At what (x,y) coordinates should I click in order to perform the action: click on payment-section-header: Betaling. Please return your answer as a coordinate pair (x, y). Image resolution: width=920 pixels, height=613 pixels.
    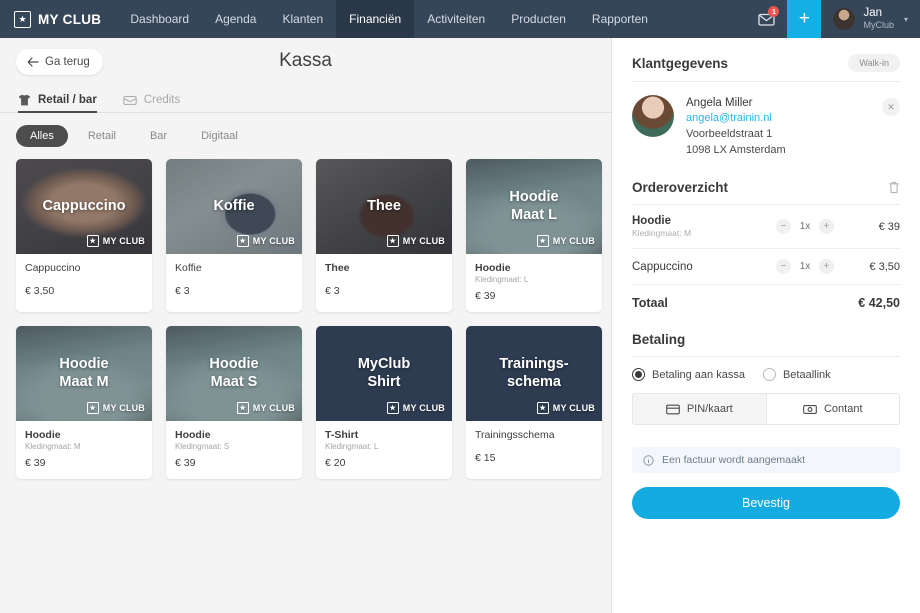
    Looking at the image, I should click on (766, 344).